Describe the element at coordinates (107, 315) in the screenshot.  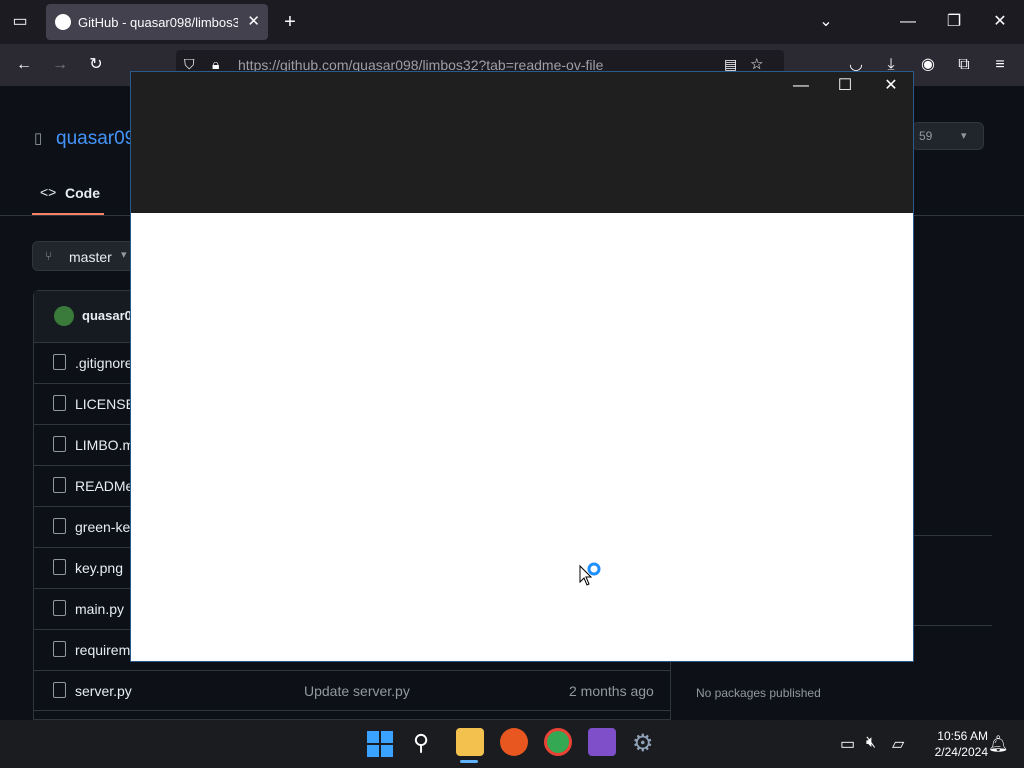
I see `commit-user: quasar0` at that location.